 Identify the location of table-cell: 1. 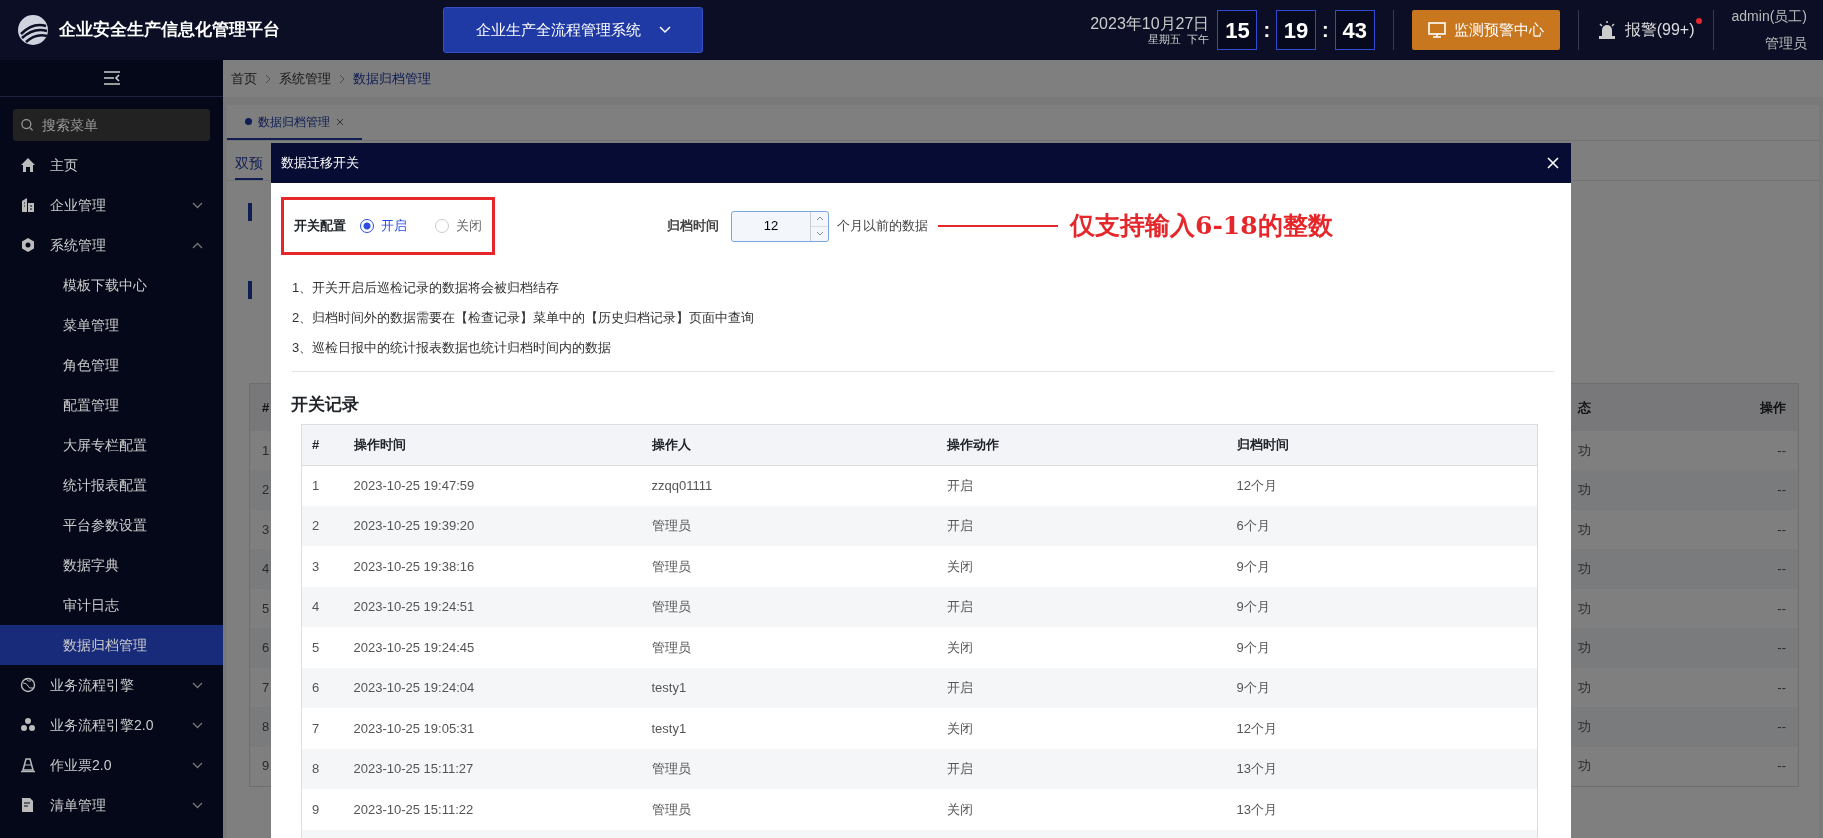
(316, 485).